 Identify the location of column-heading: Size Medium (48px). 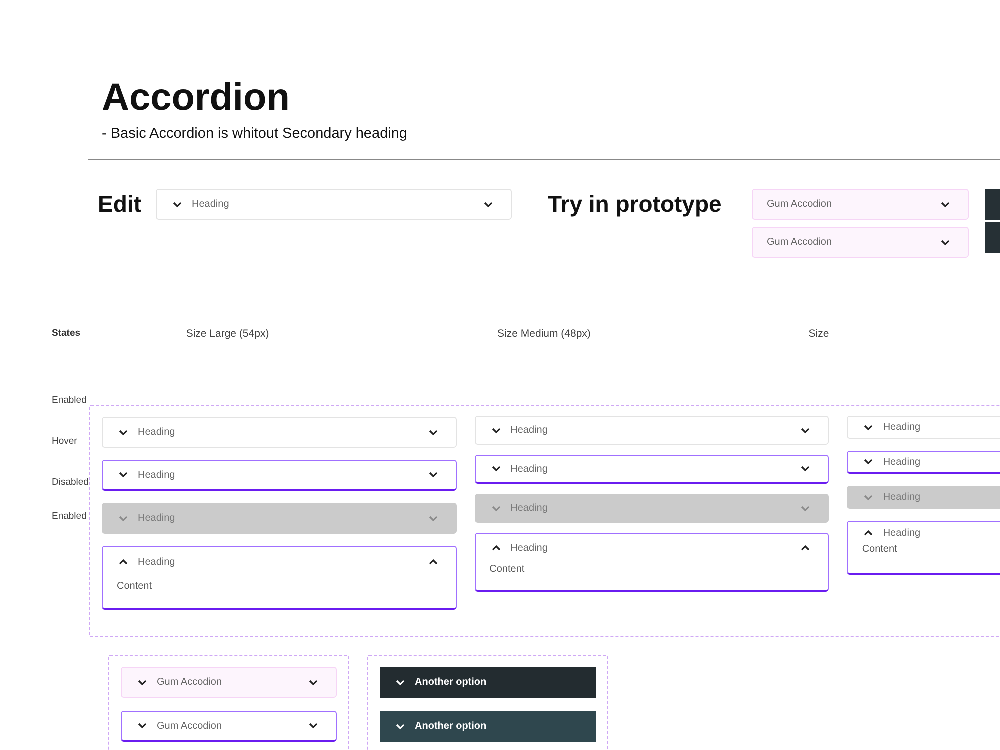
(545, 334).